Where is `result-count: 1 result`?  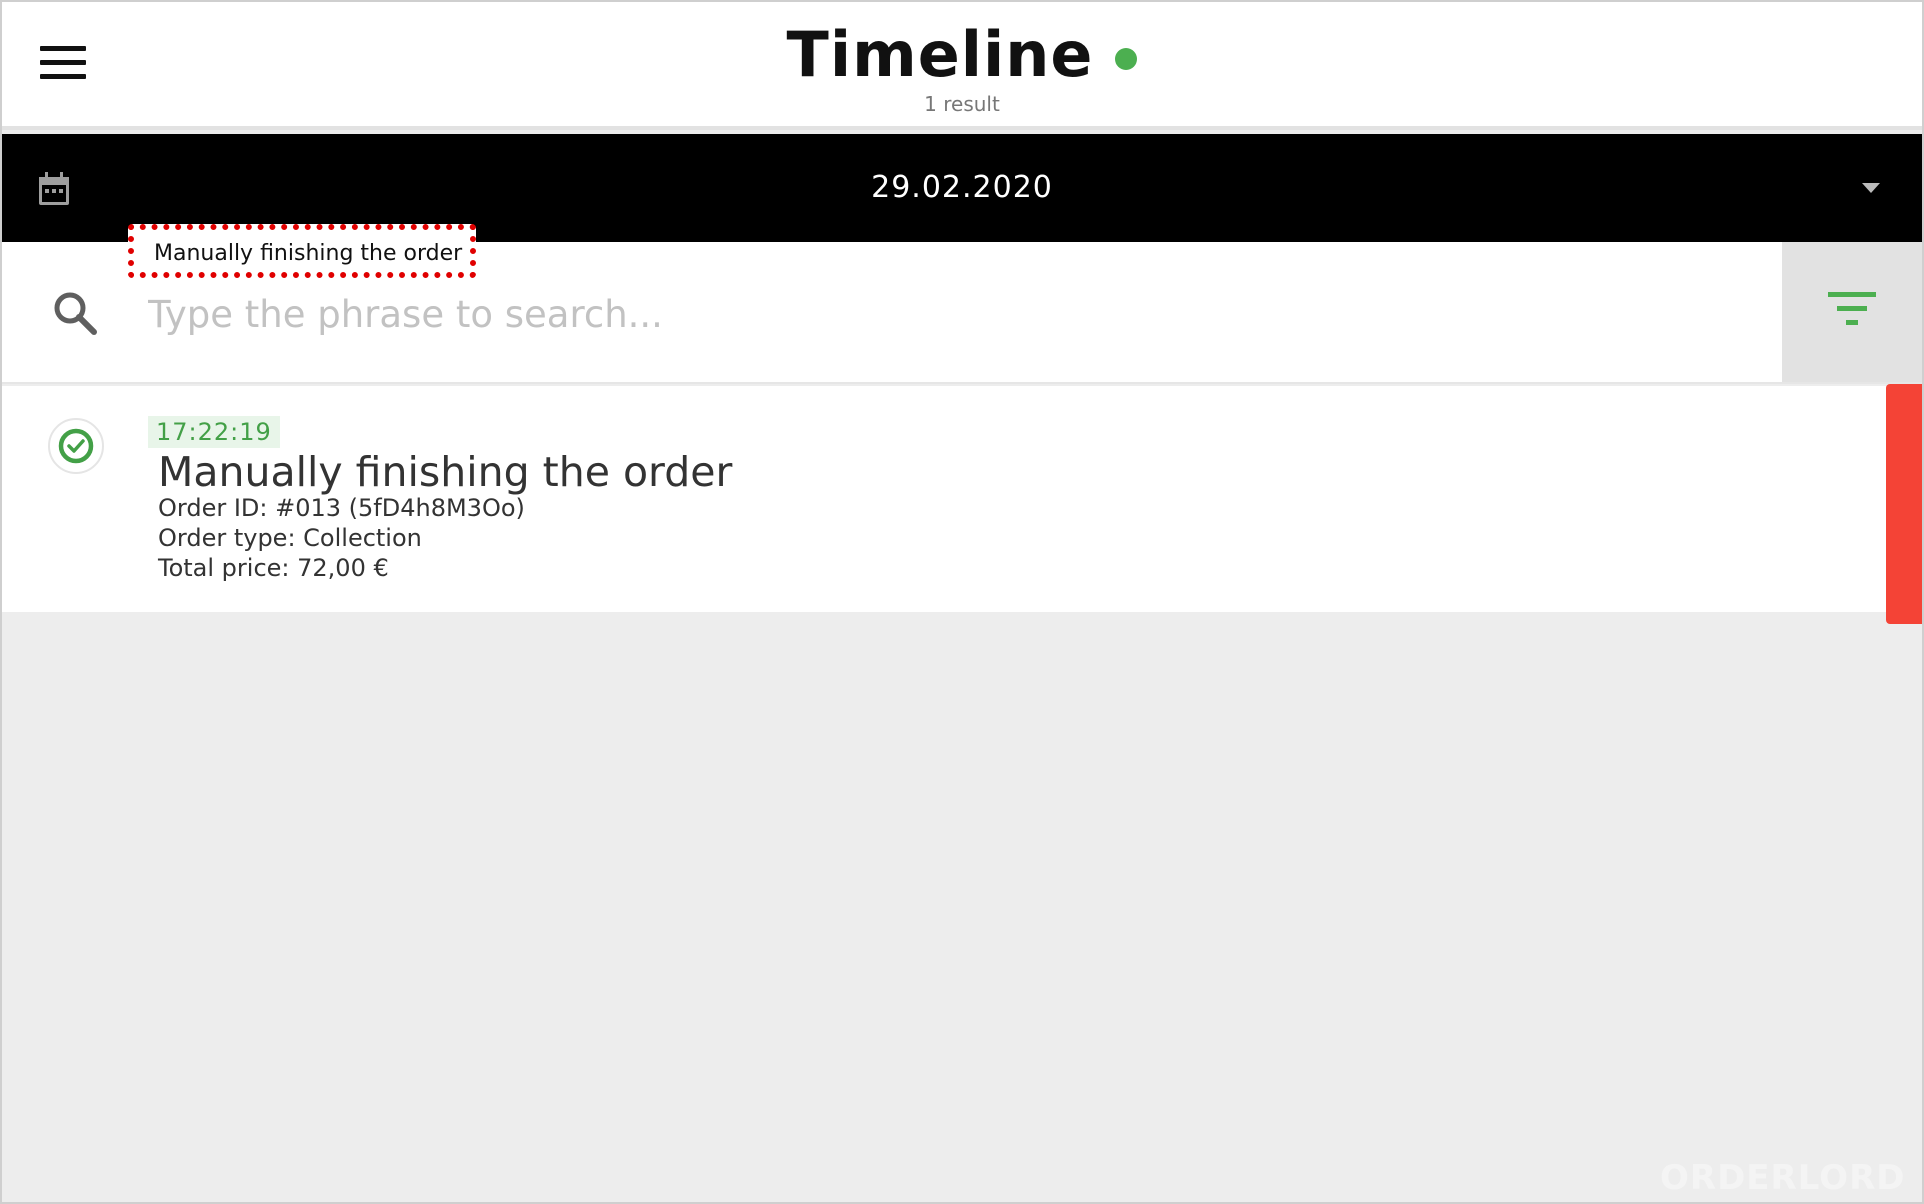 result-count: 1 result is located at coordinates (962, 104).